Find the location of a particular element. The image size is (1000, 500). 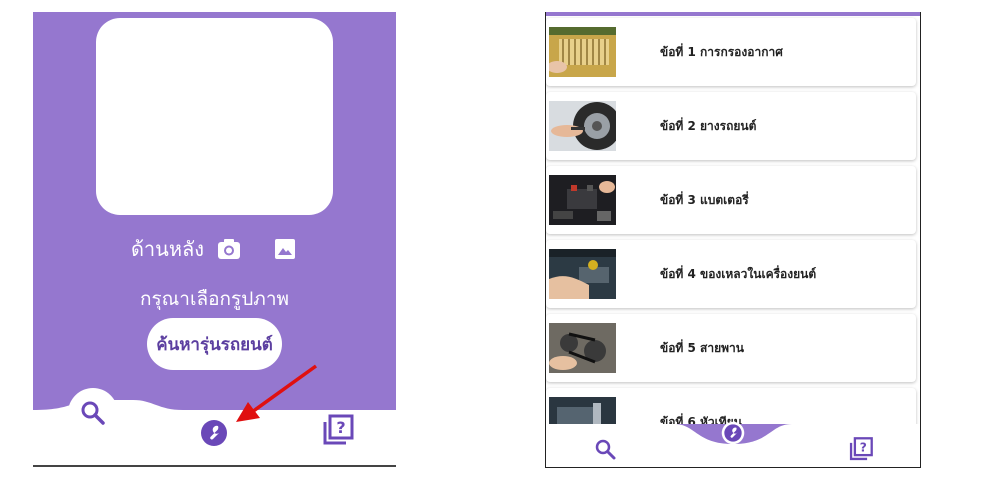

left-screen-bottom-line is located at coordinates (214, 466).